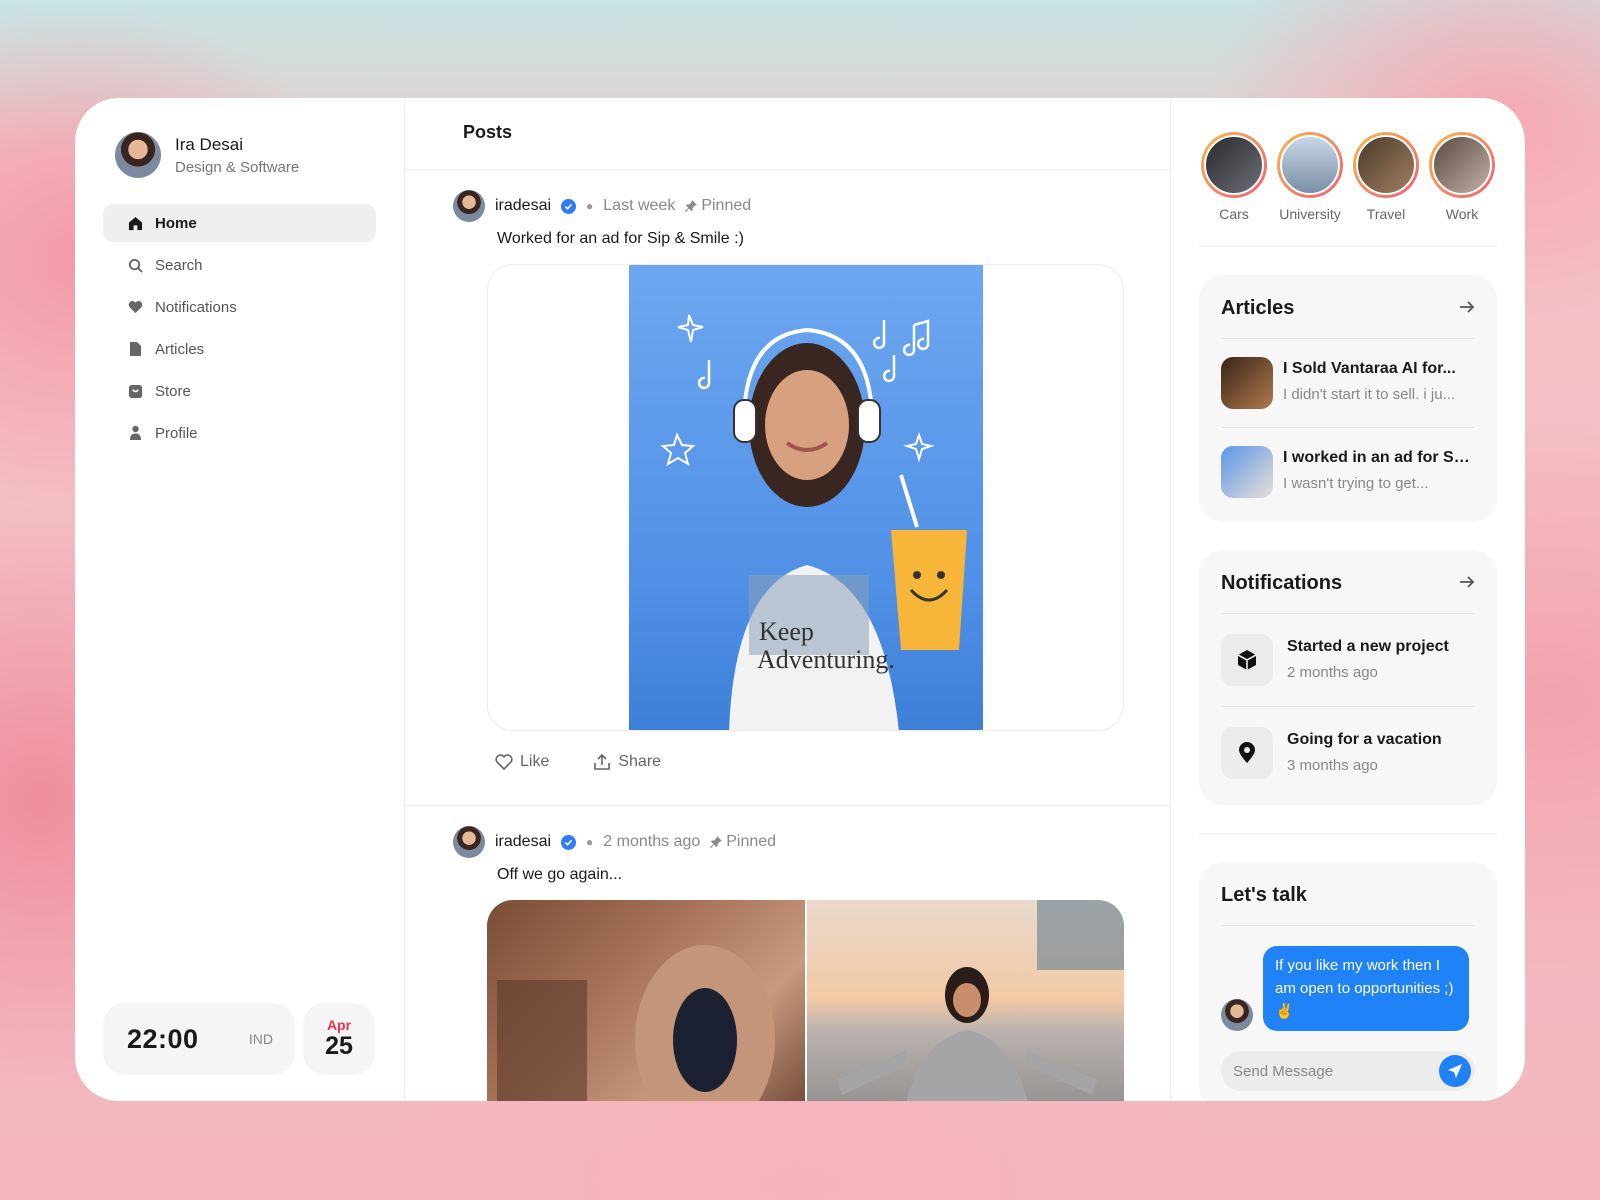  What do you see at coordinates (1368, 646) in the screenshot?
I see `notification-title: Started a new project` at bounding box center [1368, 646].